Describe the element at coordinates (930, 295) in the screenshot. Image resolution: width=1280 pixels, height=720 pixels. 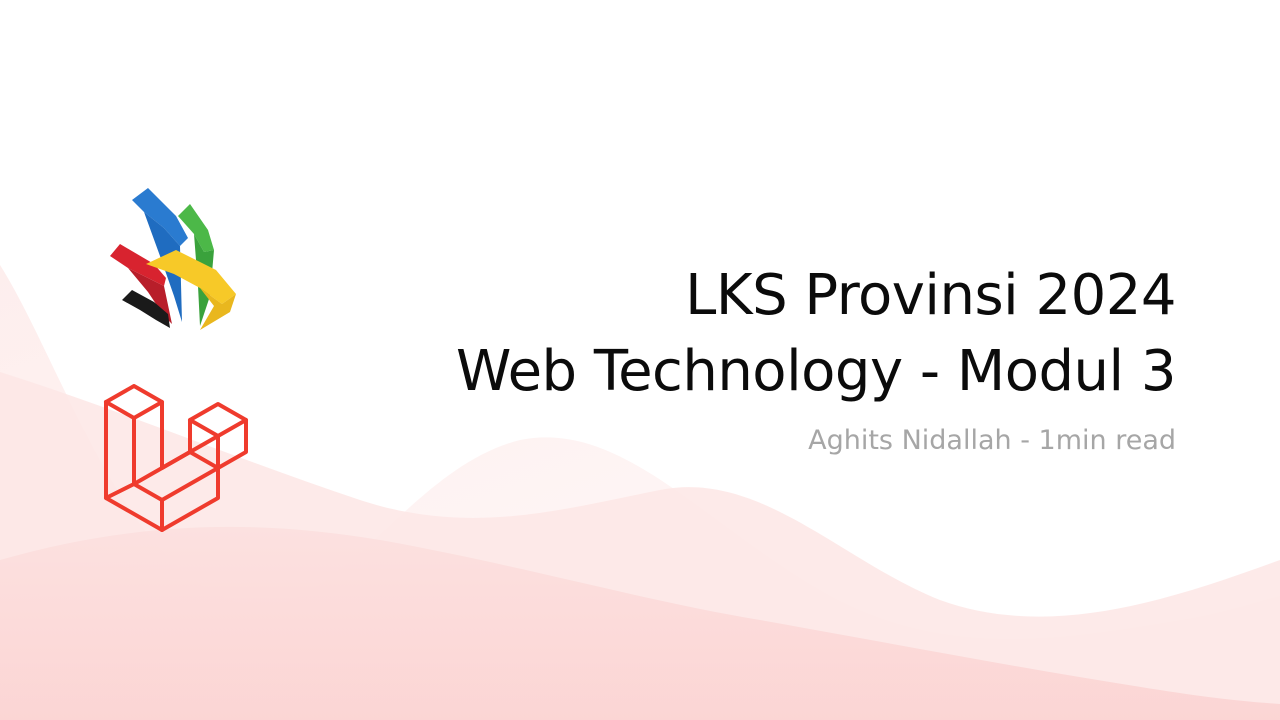
I see `page-title-line-1: LKS Provinsi 2024` at that location.